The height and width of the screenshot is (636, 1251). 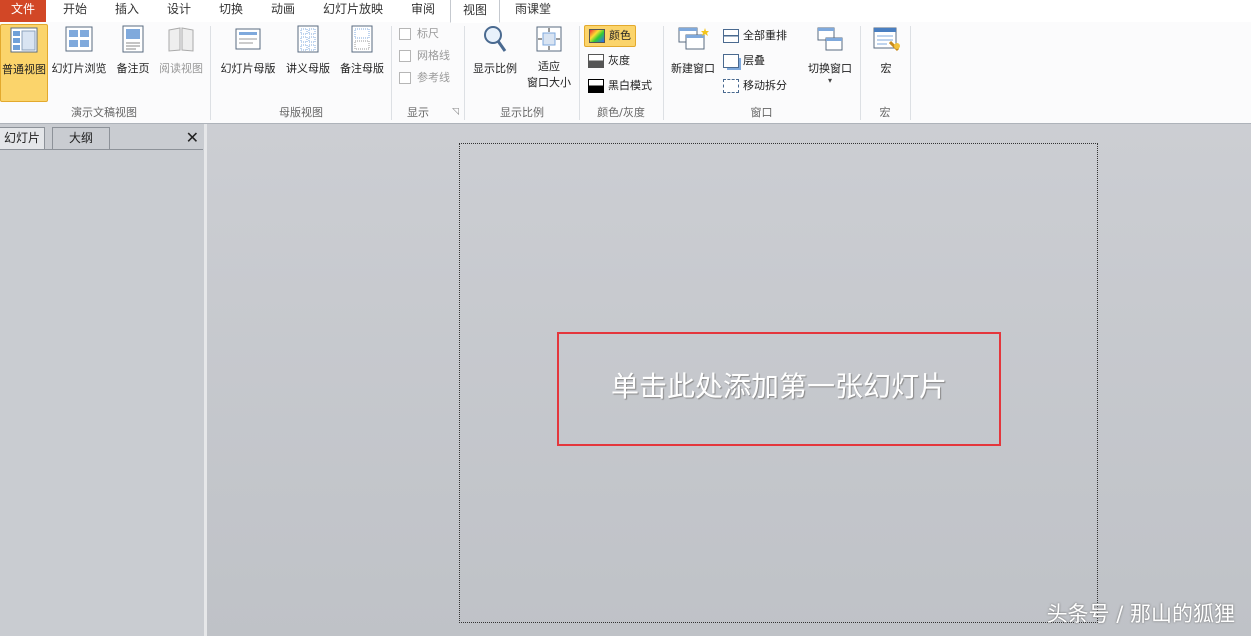 What do you see at coordinates (549, 39) in the screenshot?
I see `fit-to-window-icon` at bounding box center [549, 39].